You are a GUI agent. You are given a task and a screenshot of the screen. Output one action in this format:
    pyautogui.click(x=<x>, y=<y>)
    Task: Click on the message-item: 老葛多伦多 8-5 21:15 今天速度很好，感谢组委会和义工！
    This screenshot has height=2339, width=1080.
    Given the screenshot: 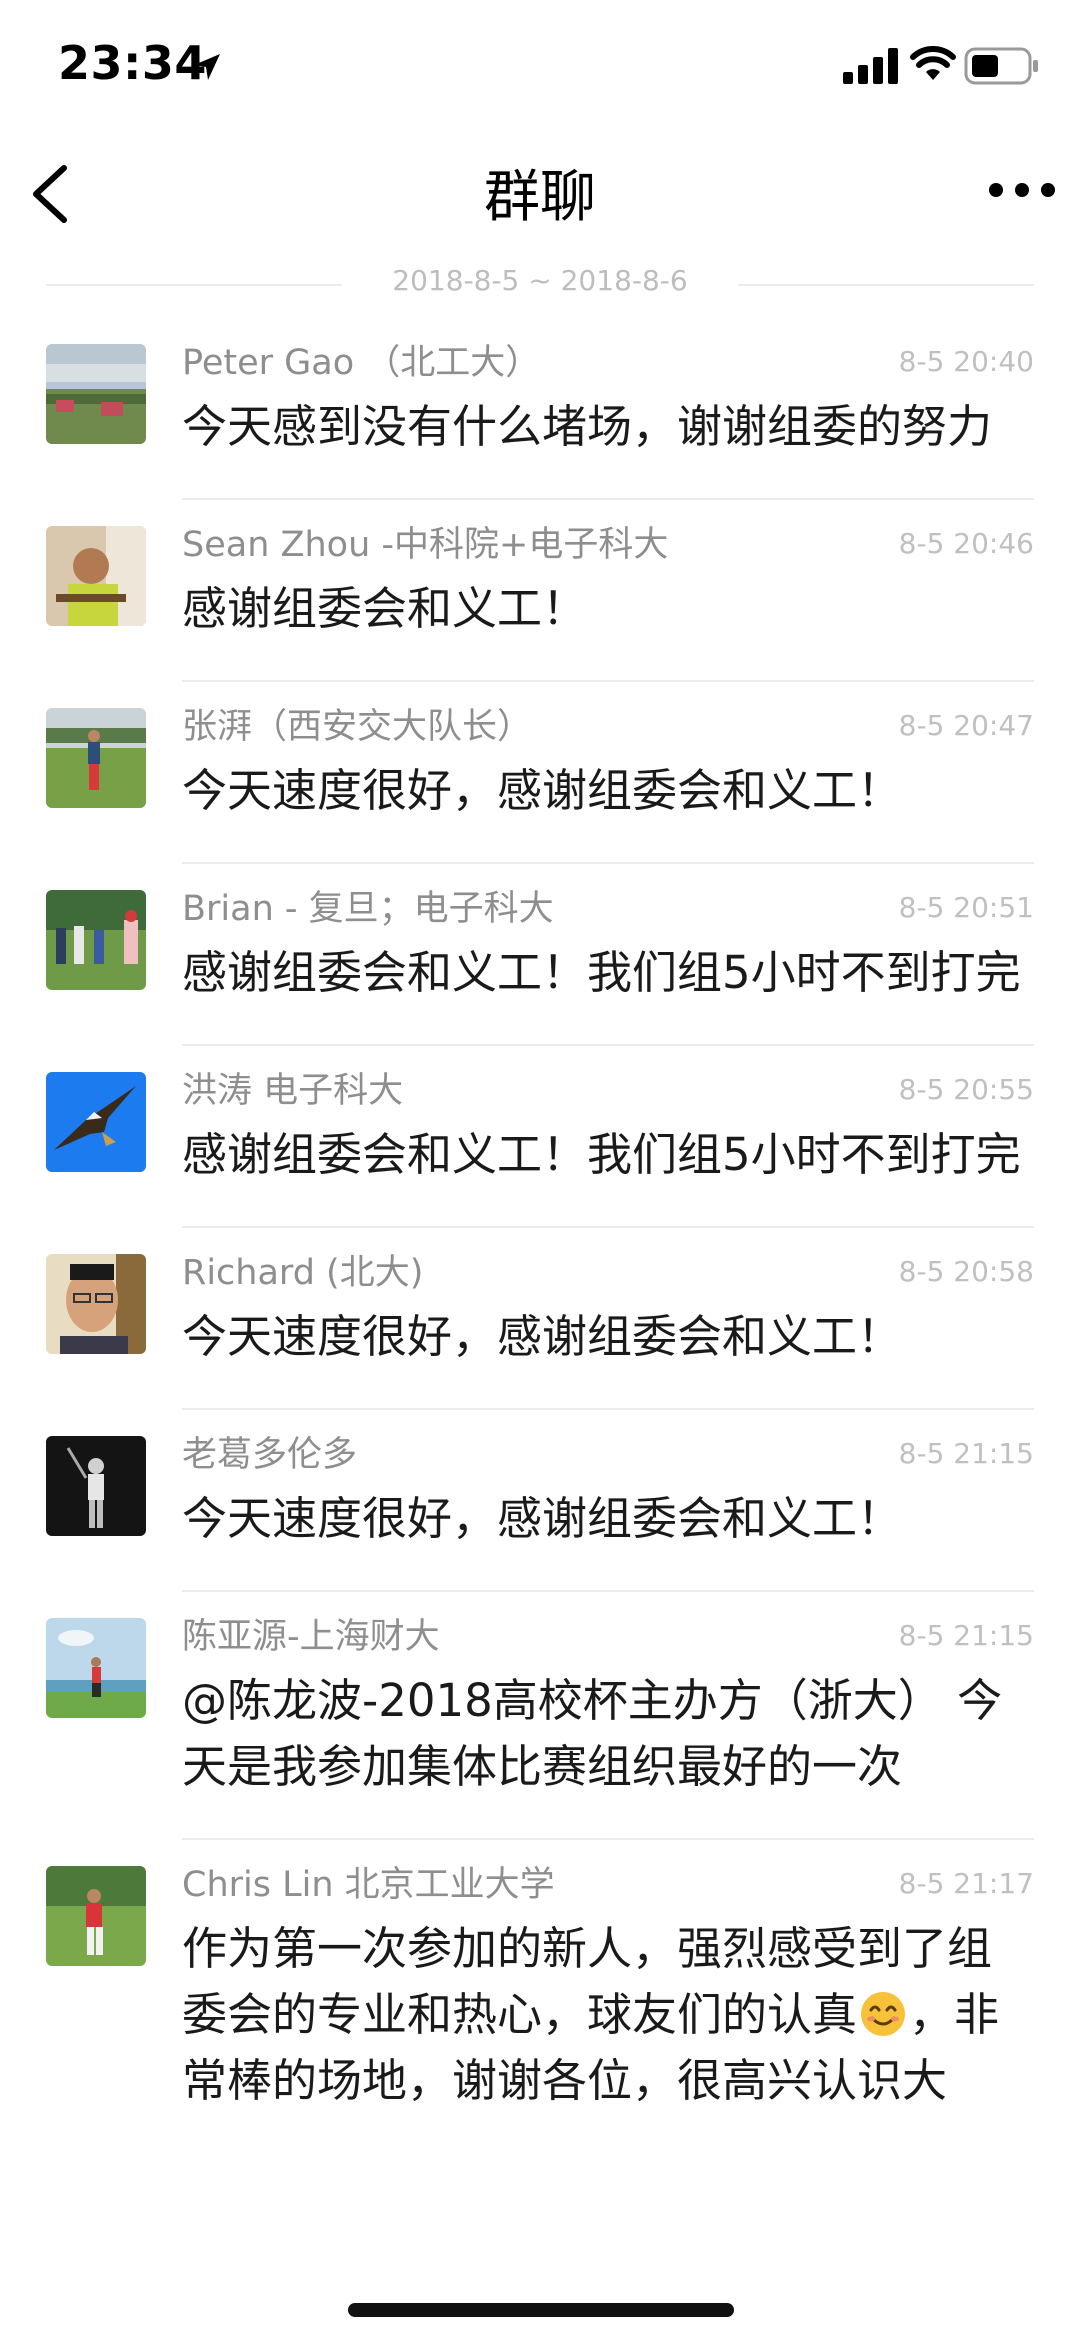 What is the action you would take?
    pyautogui.click(x=540, y=1501)
    